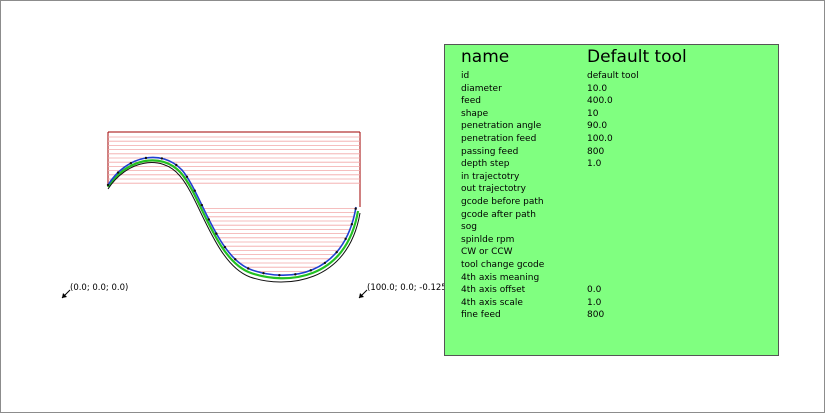 The height and width of the screenshot is (413, 825). I want to click on property-value: 100.0, so click(600, 139).